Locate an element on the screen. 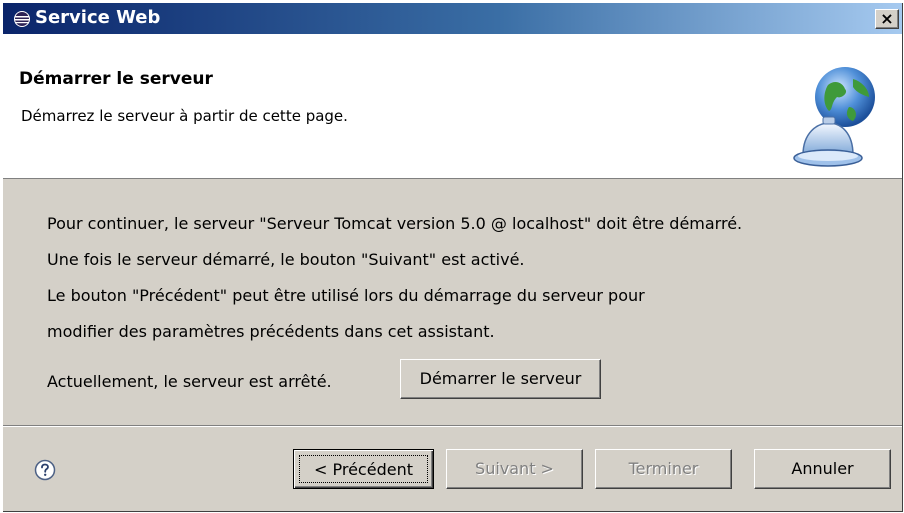 The height and width of the screenshot is (513, 904). start-server-button: Démarrer le serveur is located at coordinates (500, 379).